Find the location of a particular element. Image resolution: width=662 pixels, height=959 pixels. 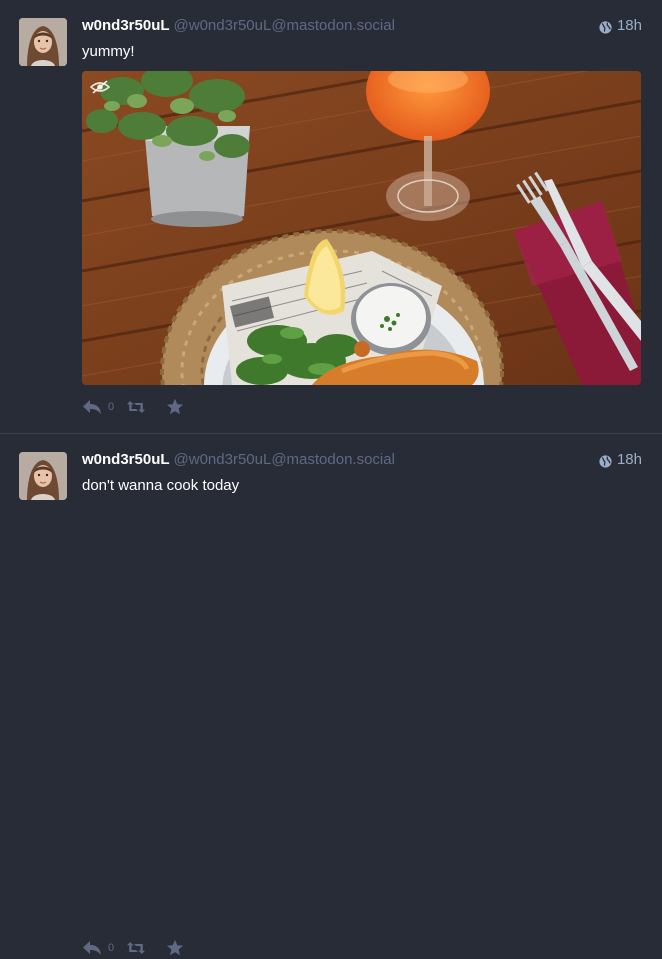

status-content: don't wanna cook today is located at coordinates (161, 485).